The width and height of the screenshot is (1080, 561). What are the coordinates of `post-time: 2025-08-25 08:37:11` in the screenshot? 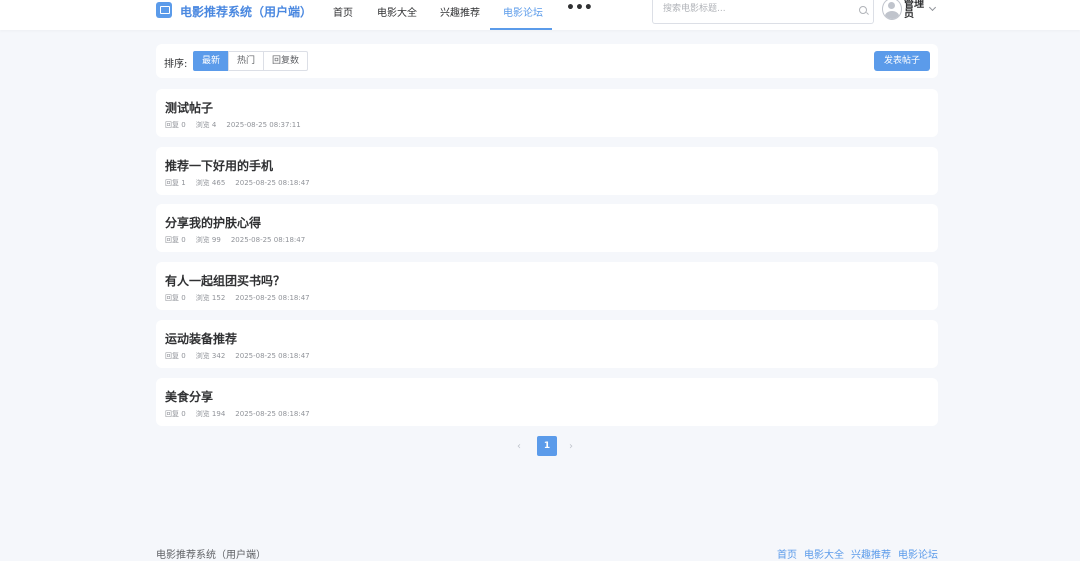 It's located at (263, 125).